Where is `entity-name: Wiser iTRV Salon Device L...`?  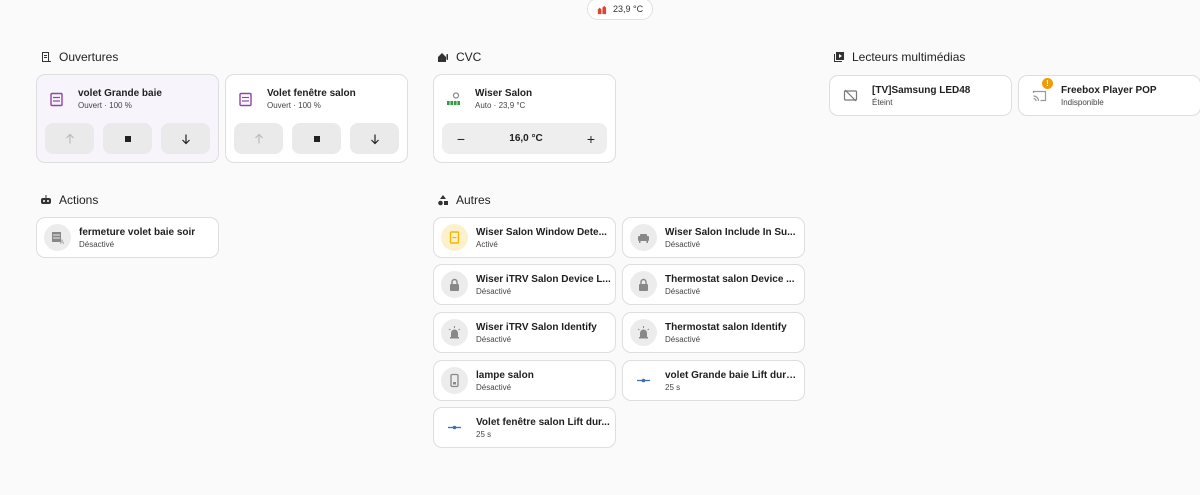 entity-name: Wiser iTRV Salon Device L... is located at coordinates (543, 279).